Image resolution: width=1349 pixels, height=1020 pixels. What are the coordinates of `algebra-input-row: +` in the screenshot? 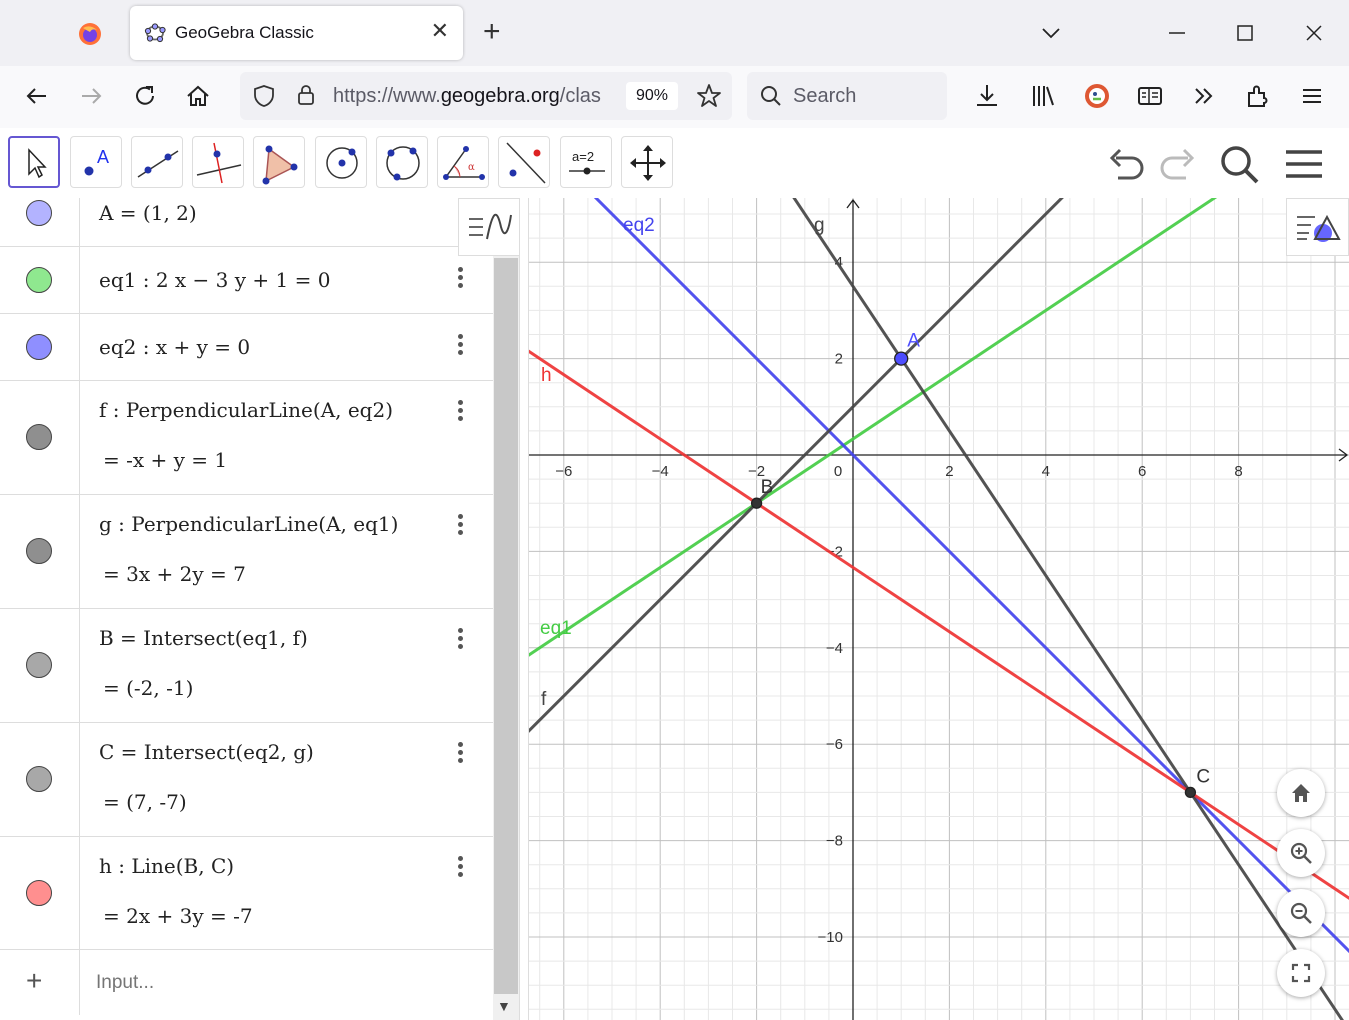 It's located at (246, 982).